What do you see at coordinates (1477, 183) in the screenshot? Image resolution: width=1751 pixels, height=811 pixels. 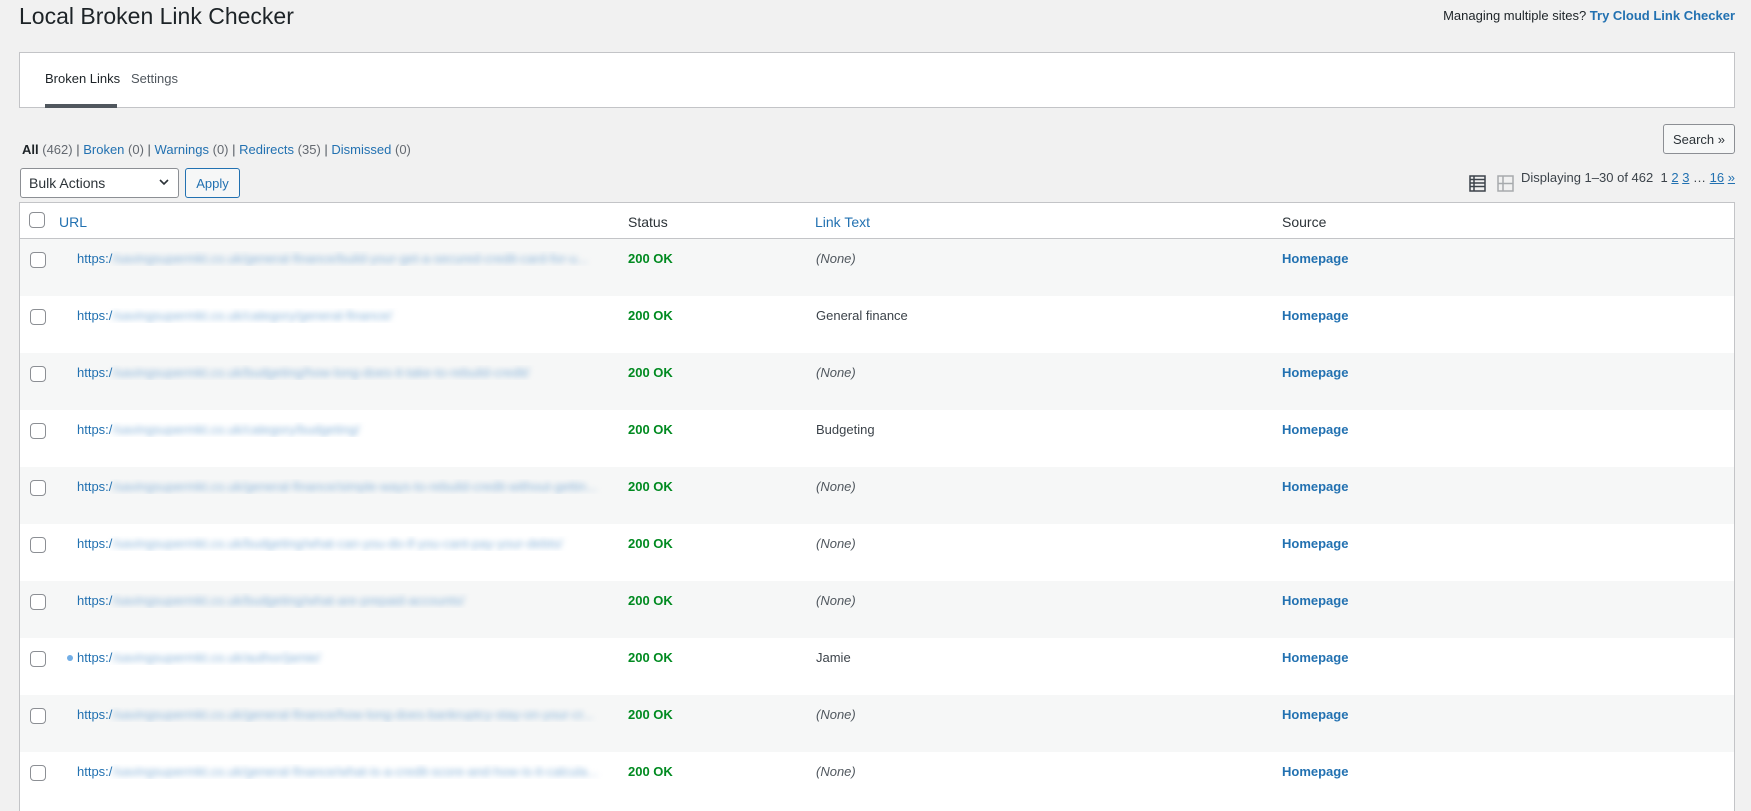 I see `list-view-icon` at bounding box center [1477, 183].